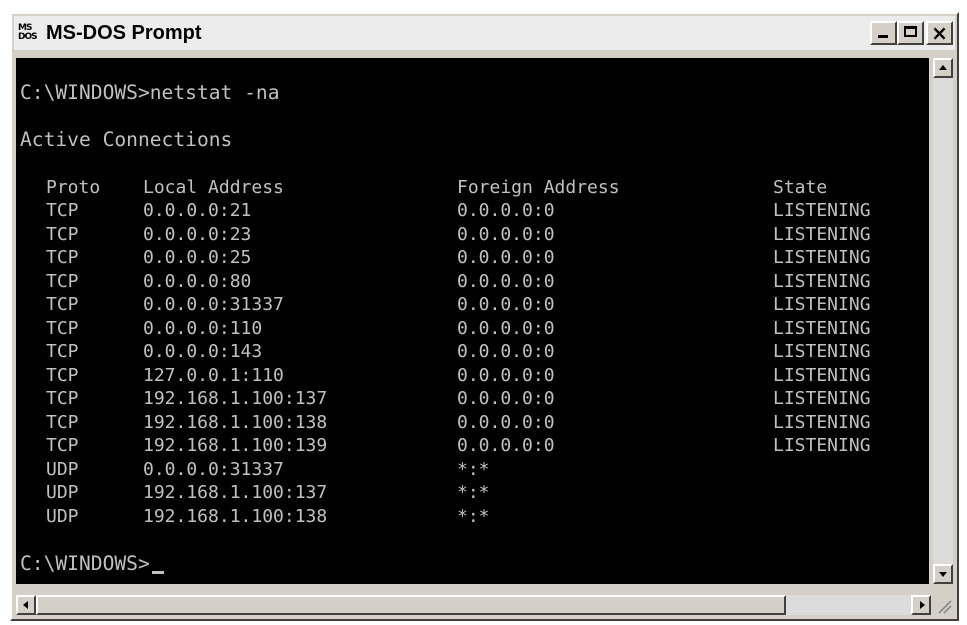 The width and height of the screenshot is (967, 625). I want to click on row-local-address: 192.168.1.100:139, so click(235, 445).